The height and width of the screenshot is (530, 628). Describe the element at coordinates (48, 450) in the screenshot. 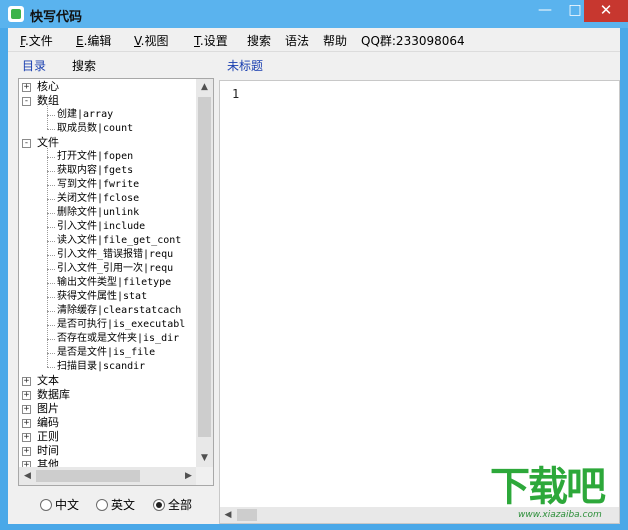

I see `tree-item-label: 时间` at that location.